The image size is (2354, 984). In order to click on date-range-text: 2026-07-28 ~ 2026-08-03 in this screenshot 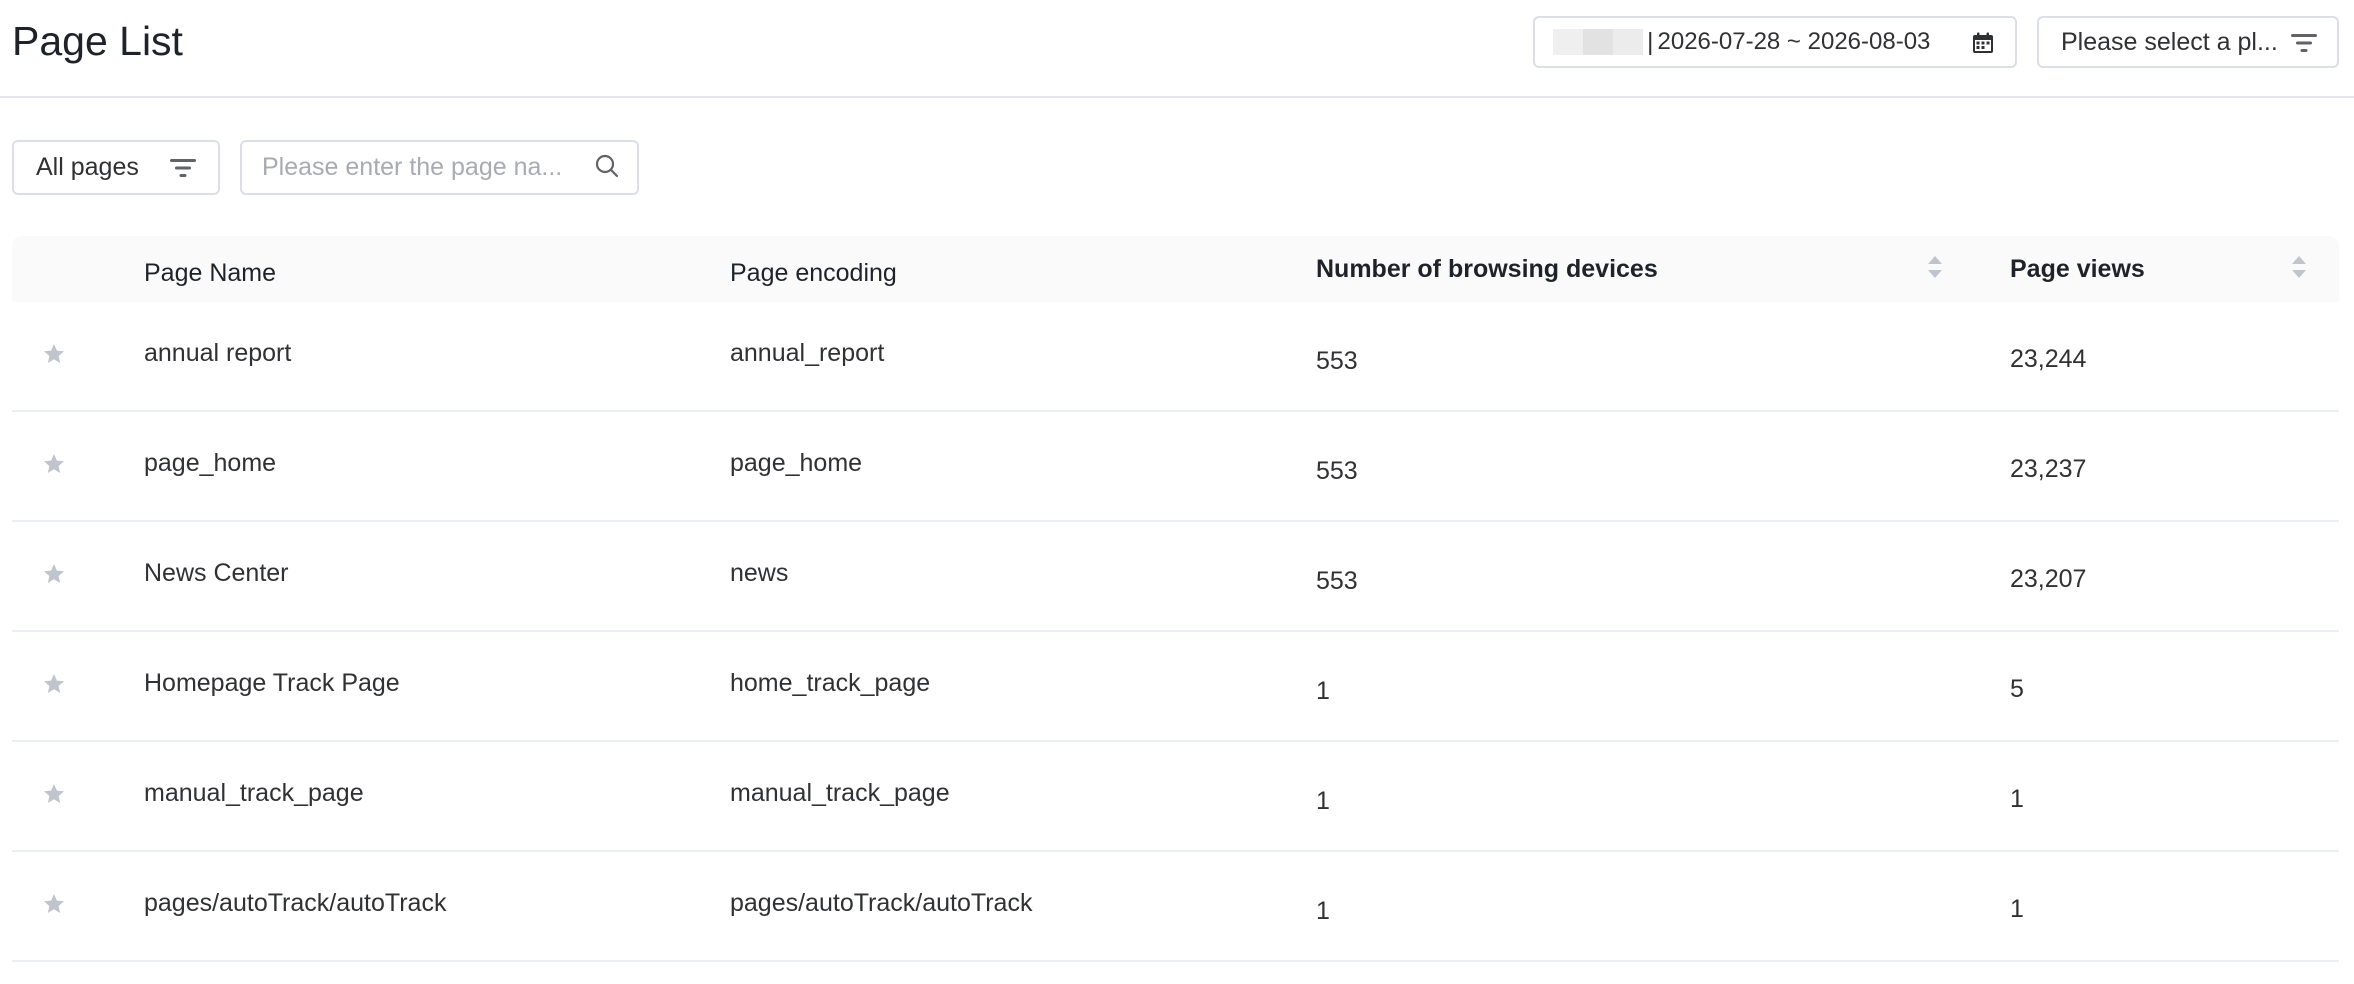, I will do `click(1794, 41)`.